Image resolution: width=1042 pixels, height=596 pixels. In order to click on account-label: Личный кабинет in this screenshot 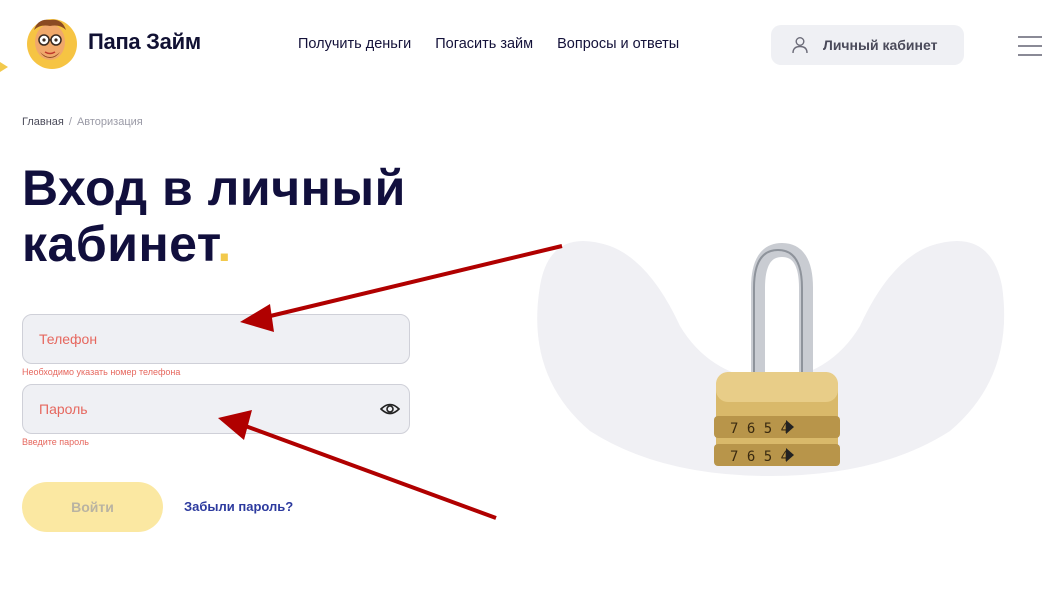, I will do `click(880, 45)`.